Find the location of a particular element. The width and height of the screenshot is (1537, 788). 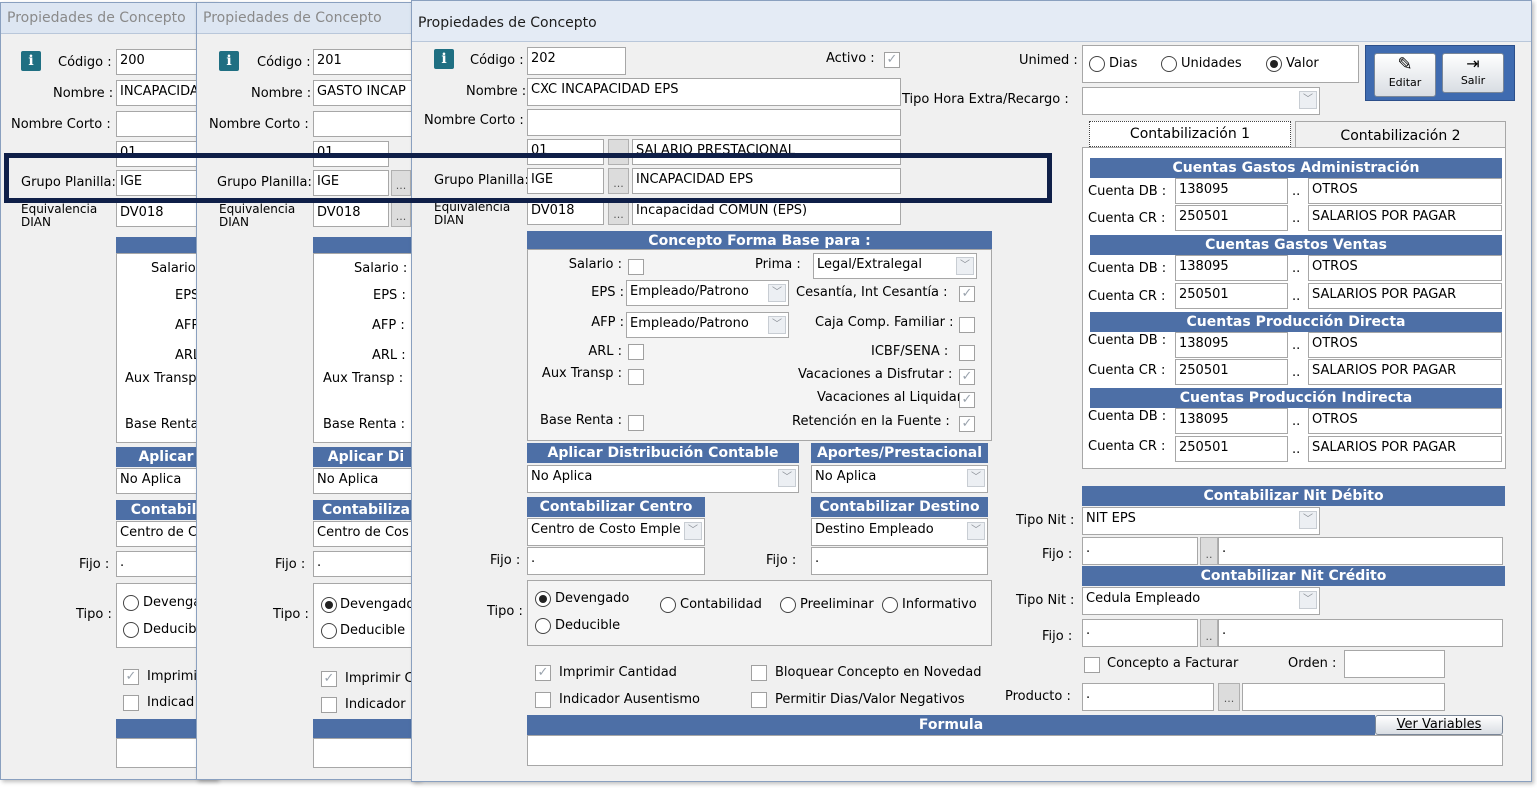

unimed-unidades-radio is located at coordinates (1169, 64).